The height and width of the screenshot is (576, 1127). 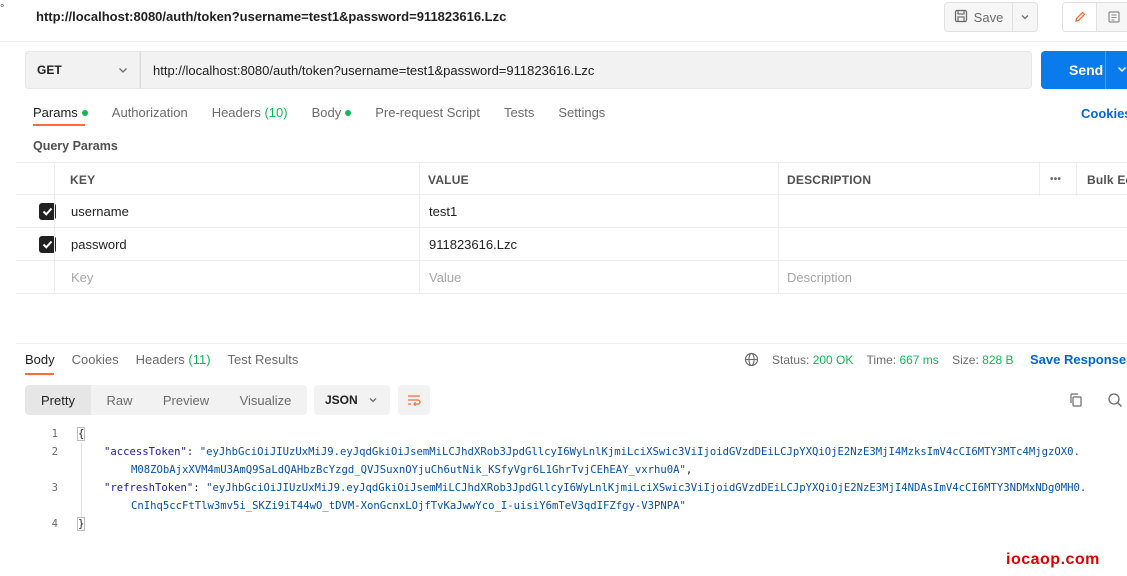 I want to click on format-label: JSON, so click(x=341, y=400).